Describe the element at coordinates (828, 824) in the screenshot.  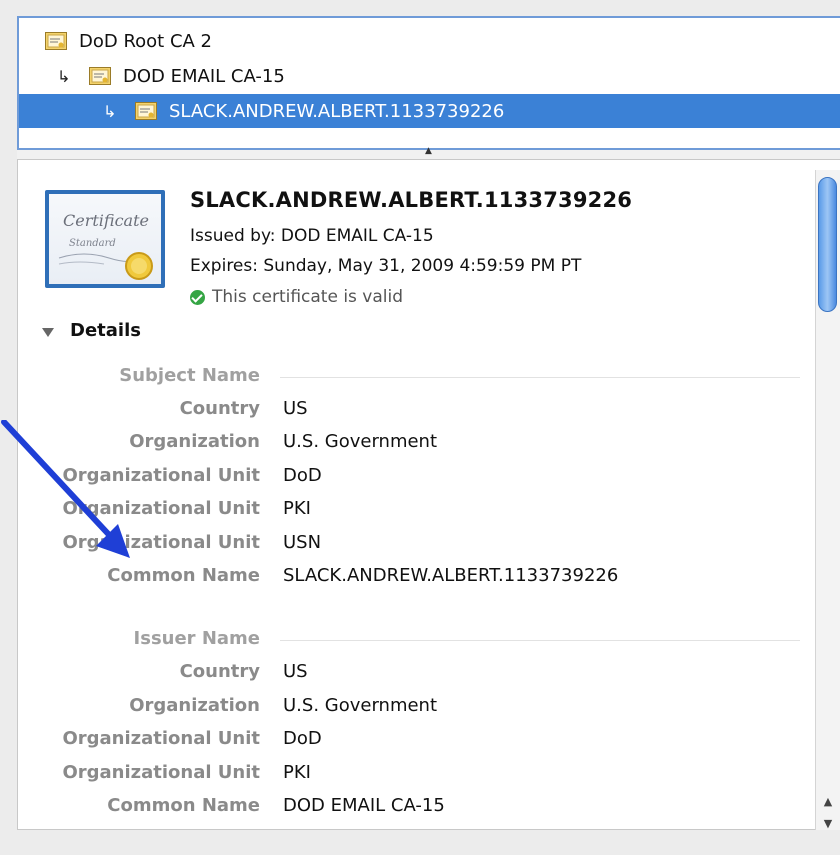
I see `scroll-down-arrow-icon: ▼` at that location.